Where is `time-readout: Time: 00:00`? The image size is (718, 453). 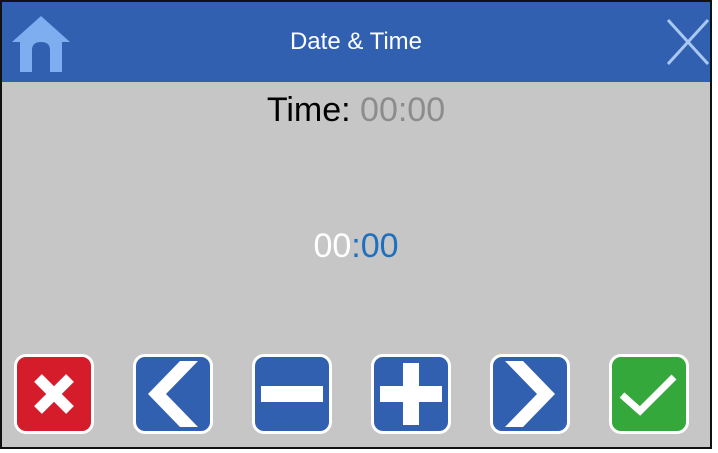
time-readout: Time: 00:00 is located at coordinates (356, 110).